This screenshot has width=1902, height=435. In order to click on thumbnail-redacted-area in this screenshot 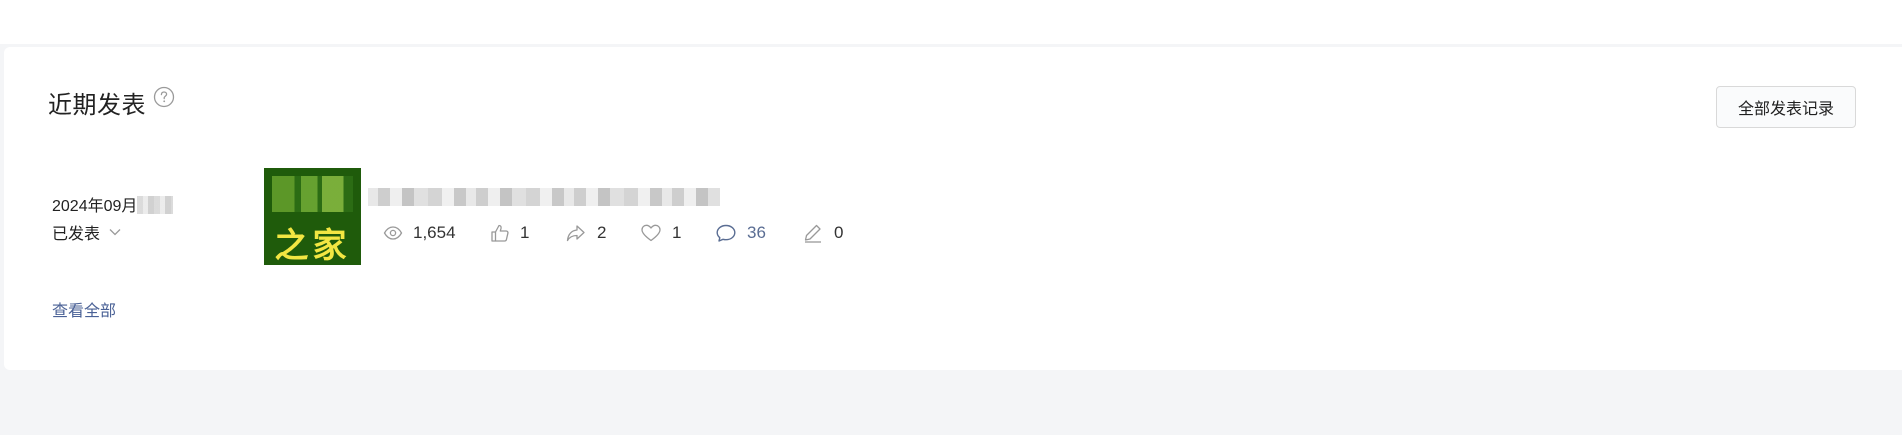, I will do `click(312, 194)`.